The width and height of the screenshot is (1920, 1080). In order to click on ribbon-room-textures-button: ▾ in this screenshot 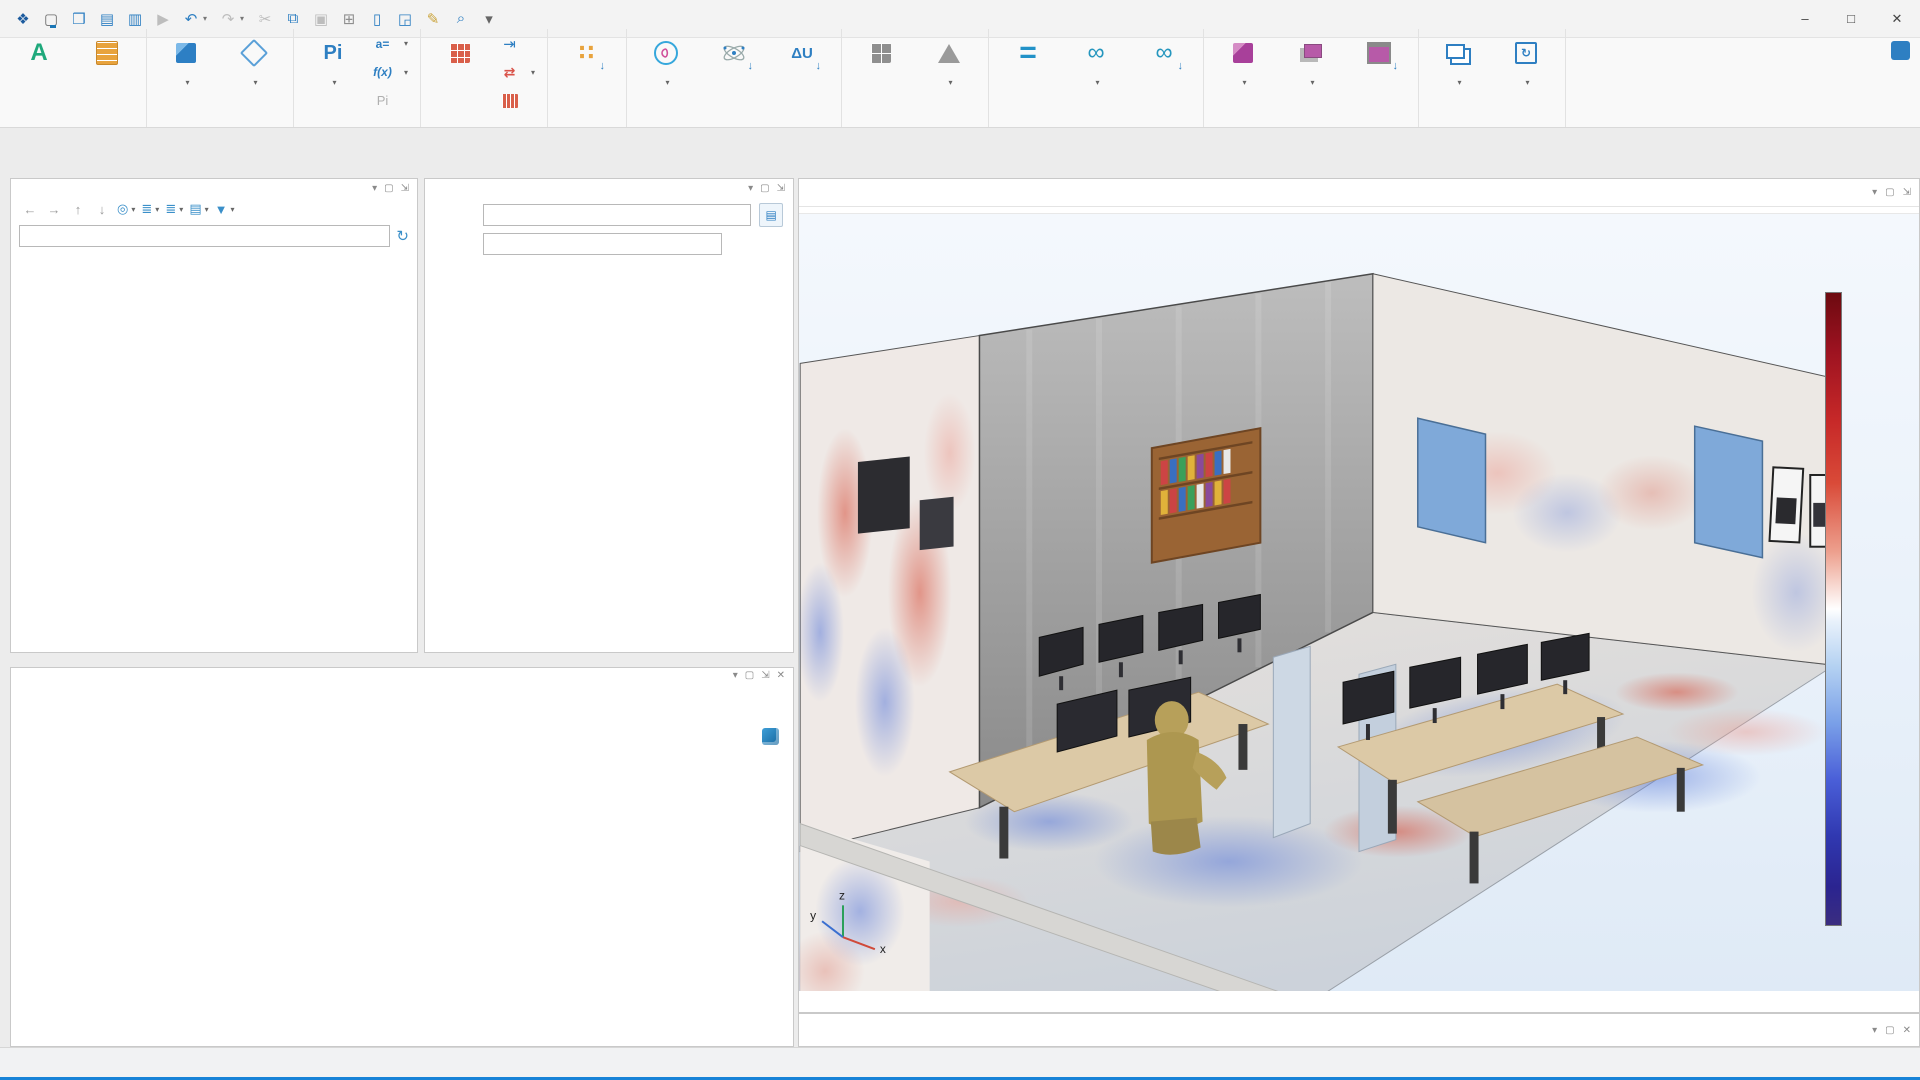, I will do `click(1243, 72)`.